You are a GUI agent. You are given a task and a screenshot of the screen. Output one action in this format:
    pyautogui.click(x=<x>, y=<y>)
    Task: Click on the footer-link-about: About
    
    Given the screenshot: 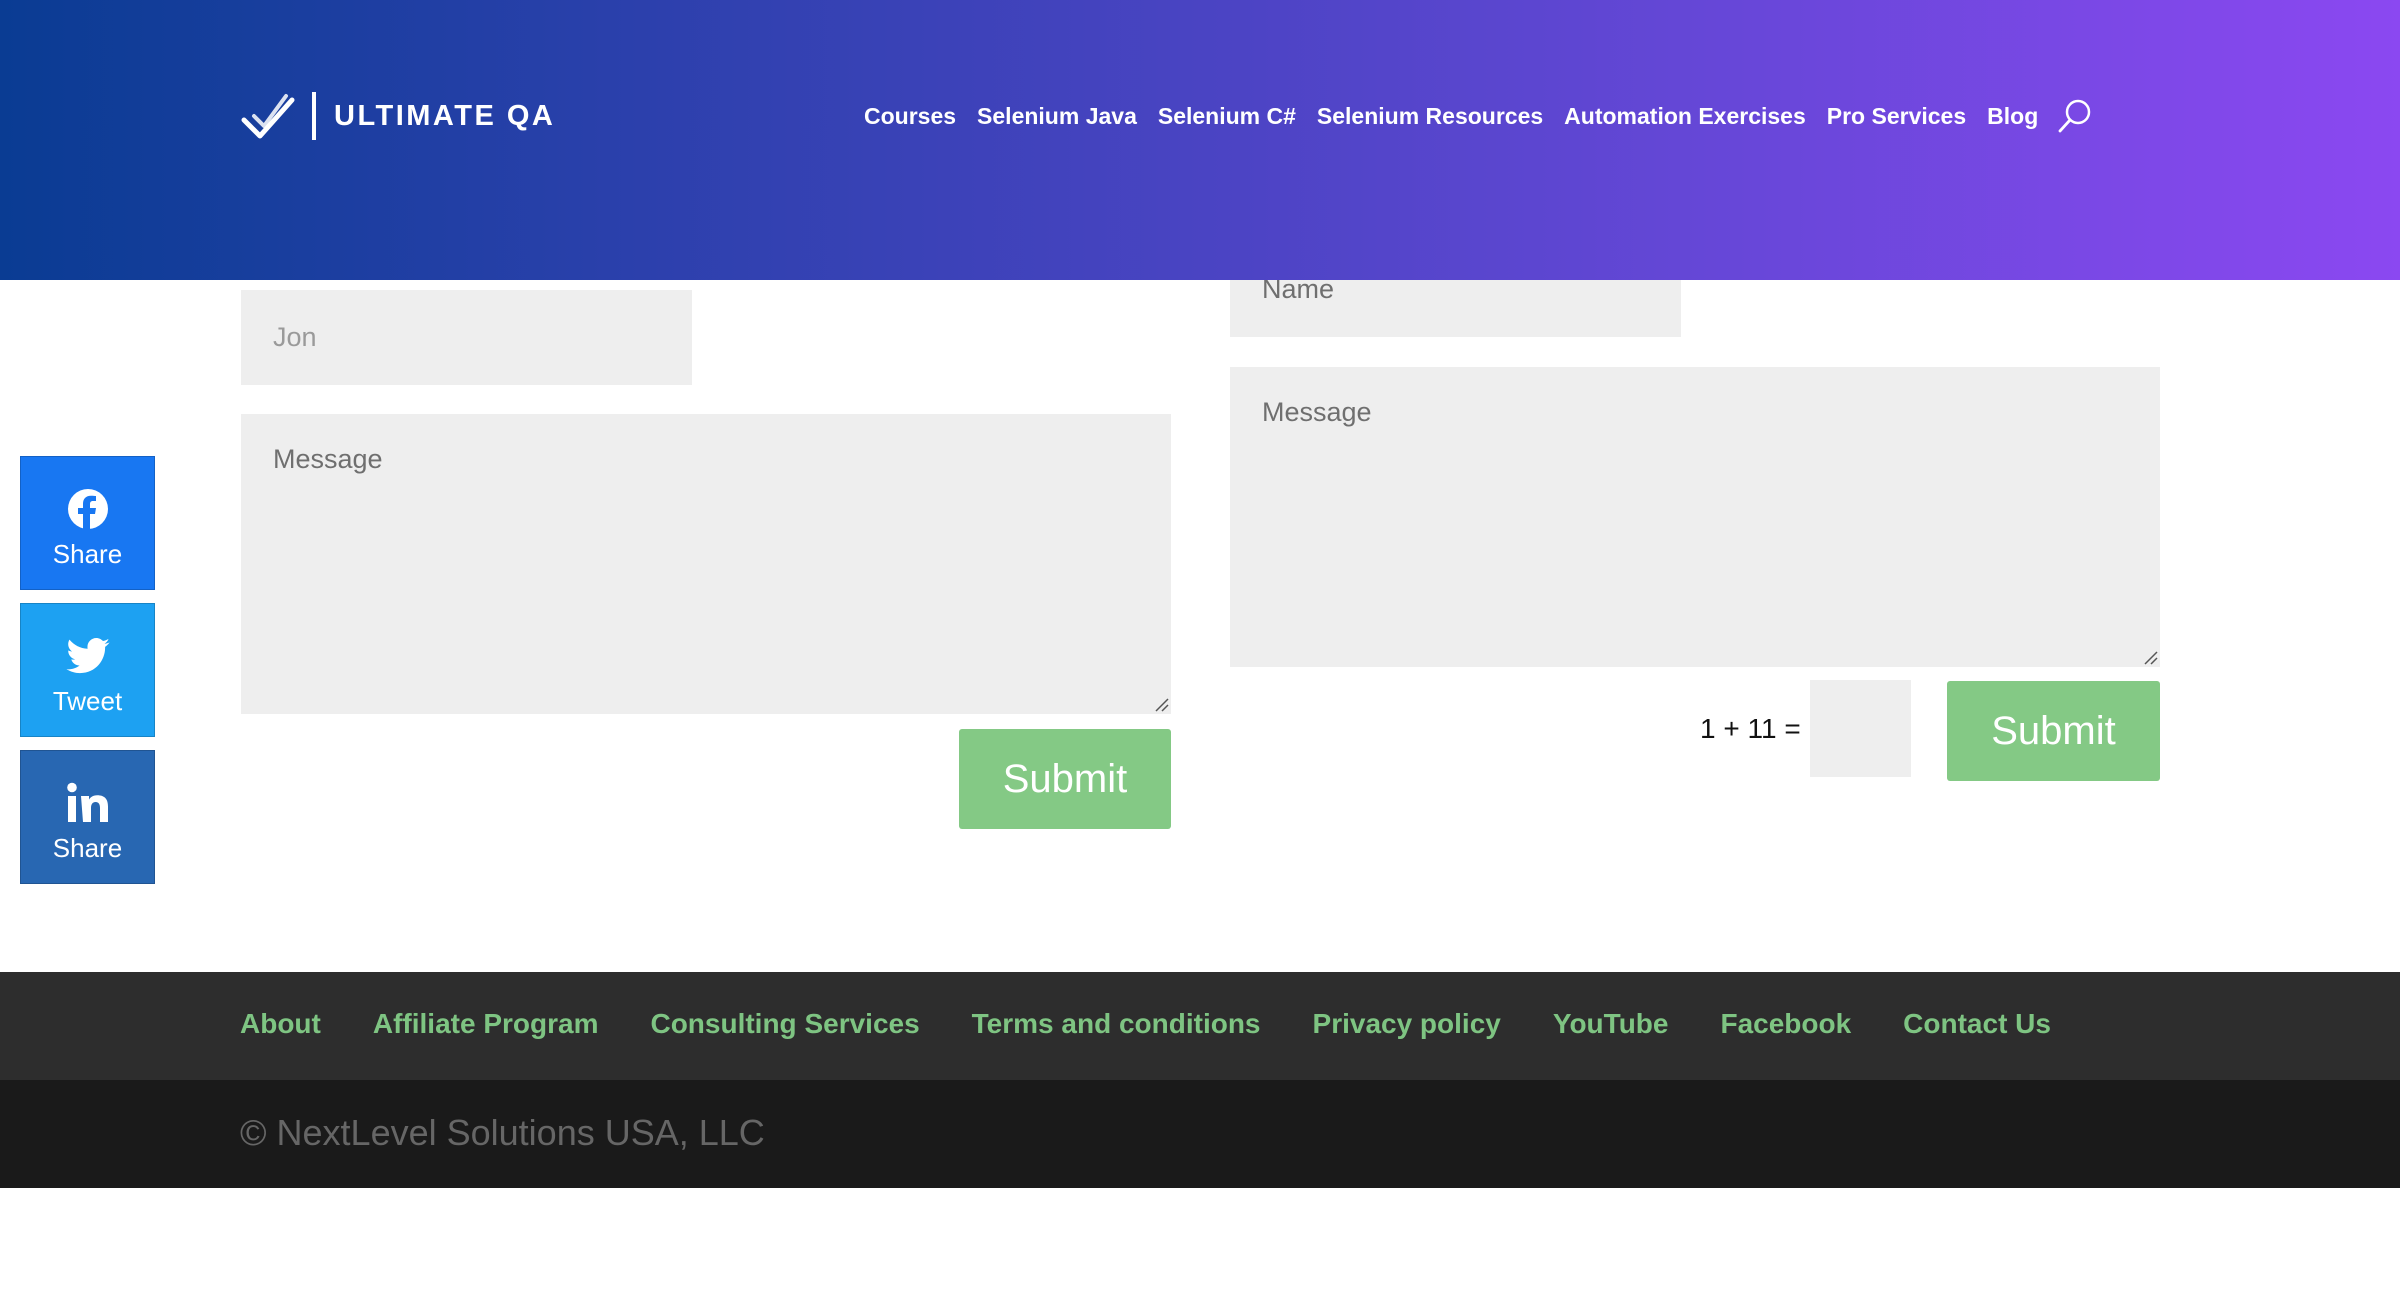 What is the action you would take?
    pyautogui.click(x=280, y=1024)
    